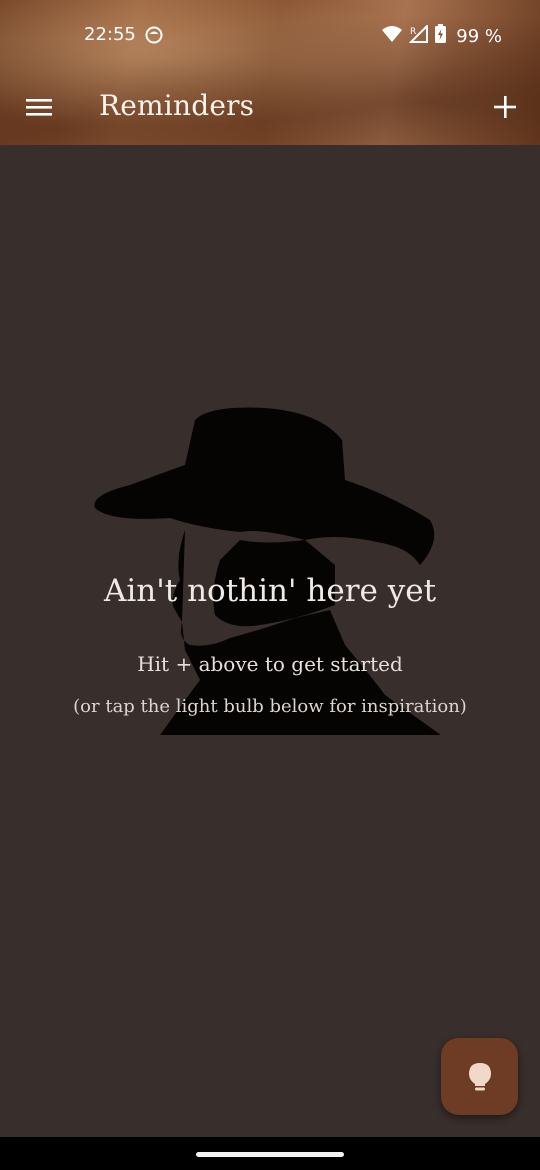 This screenshot has width=540, height=1170. Describe the element at coordinates (270, 664) in the screenshot. I see `empty-state-subtitle: Hit + above to get started` at that location.